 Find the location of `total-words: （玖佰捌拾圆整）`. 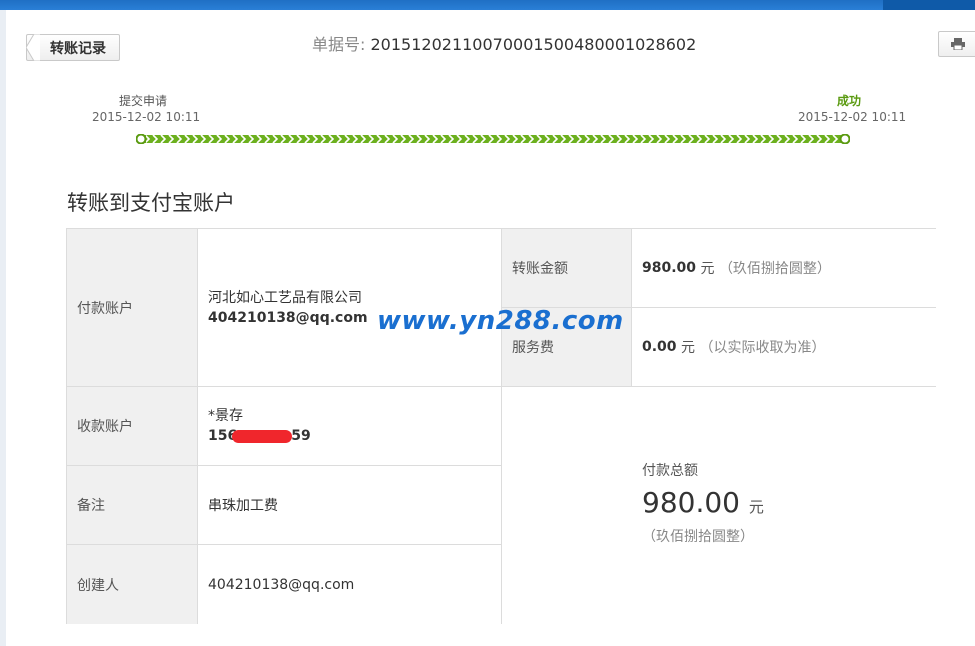

total-words: （玖佰捌拾圆整） is located at coordinates (698, 537).